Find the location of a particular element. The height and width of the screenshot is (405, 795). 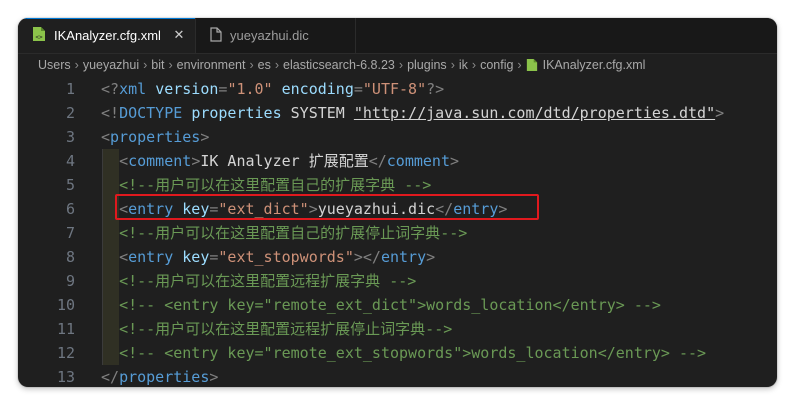

line-number: 13 is located at coordinates (65, 377).